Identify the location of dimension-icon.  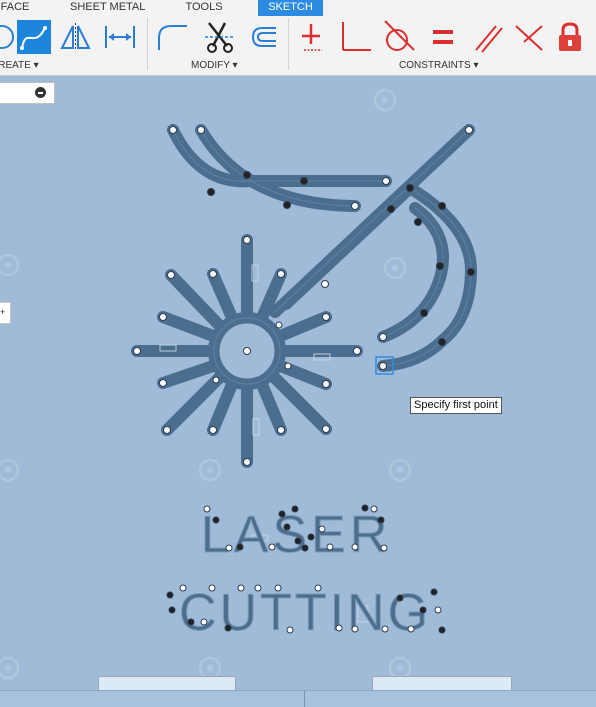
(120, 37).